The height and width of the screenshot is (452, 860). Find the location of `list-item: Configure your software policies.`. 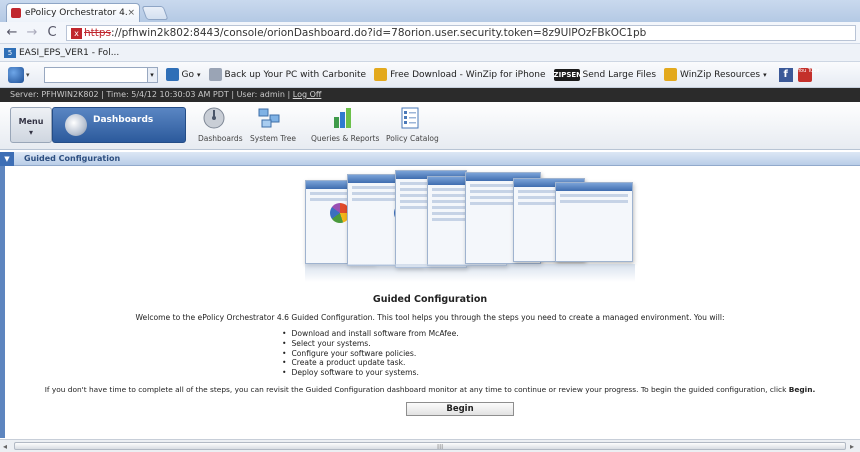

list-item: Configure your software policies. is located at coordinates (370, 354).